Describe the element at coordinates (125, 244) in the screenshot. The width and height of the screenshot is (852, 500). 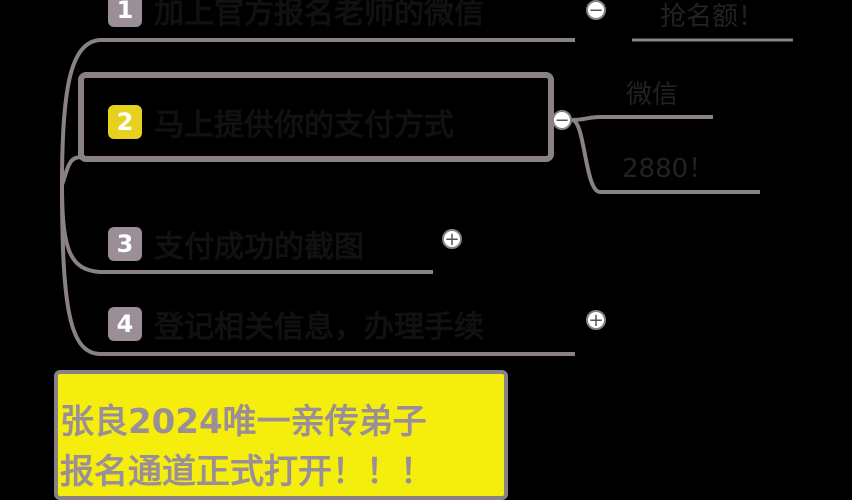
I see `node-number-badge: 3` at that location.